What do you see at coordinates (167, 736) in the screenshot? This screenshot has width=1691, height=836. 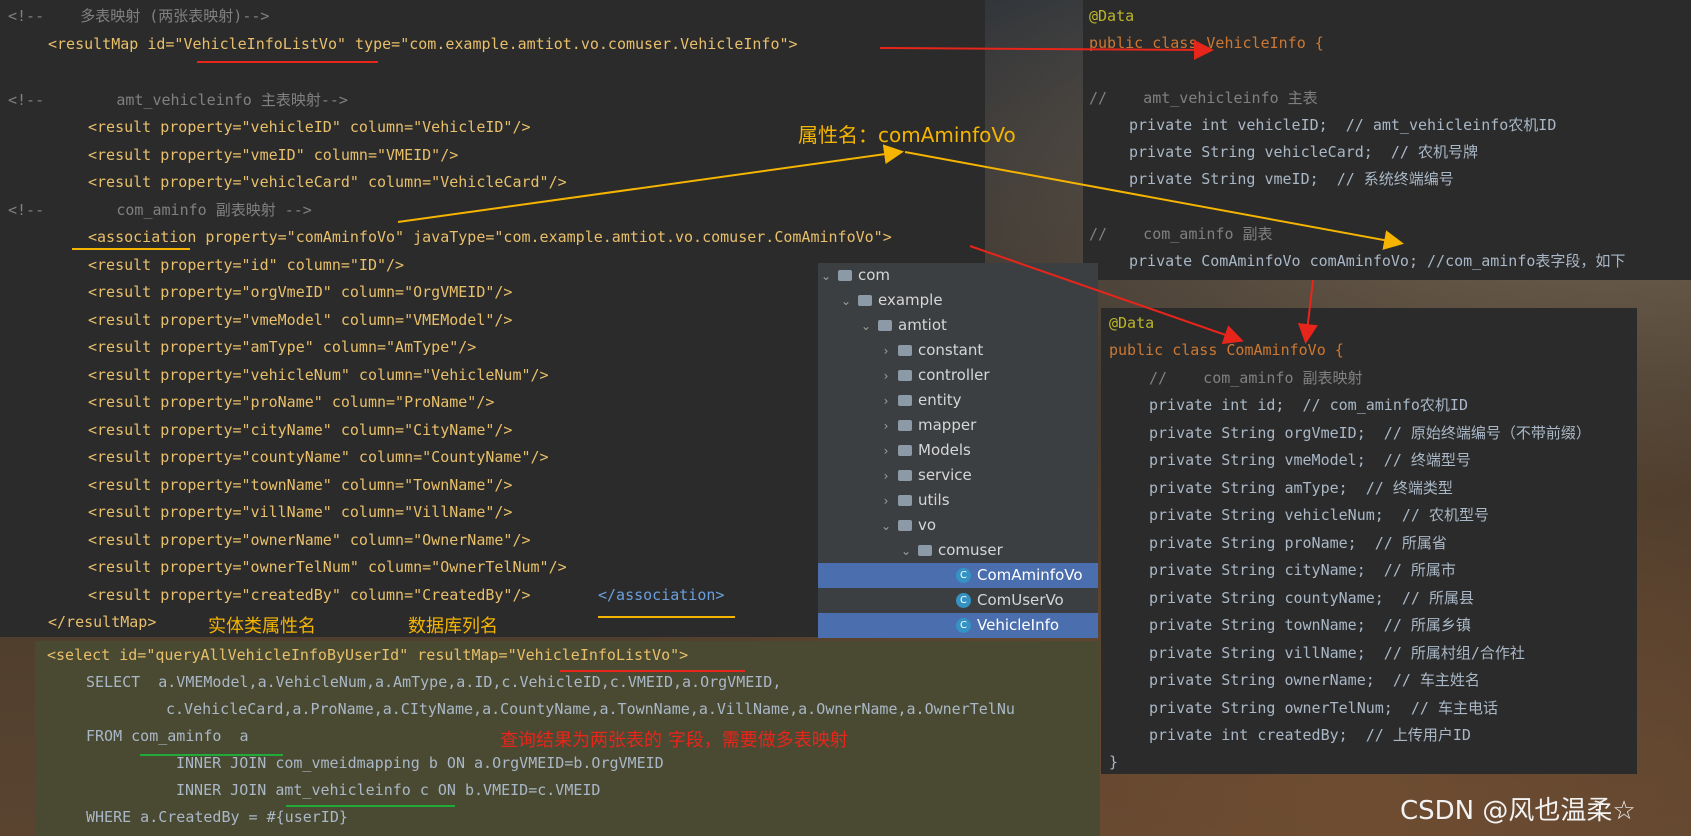 I see `sql-line: FROM com_aminfo a` at bounding box center [167, 736].